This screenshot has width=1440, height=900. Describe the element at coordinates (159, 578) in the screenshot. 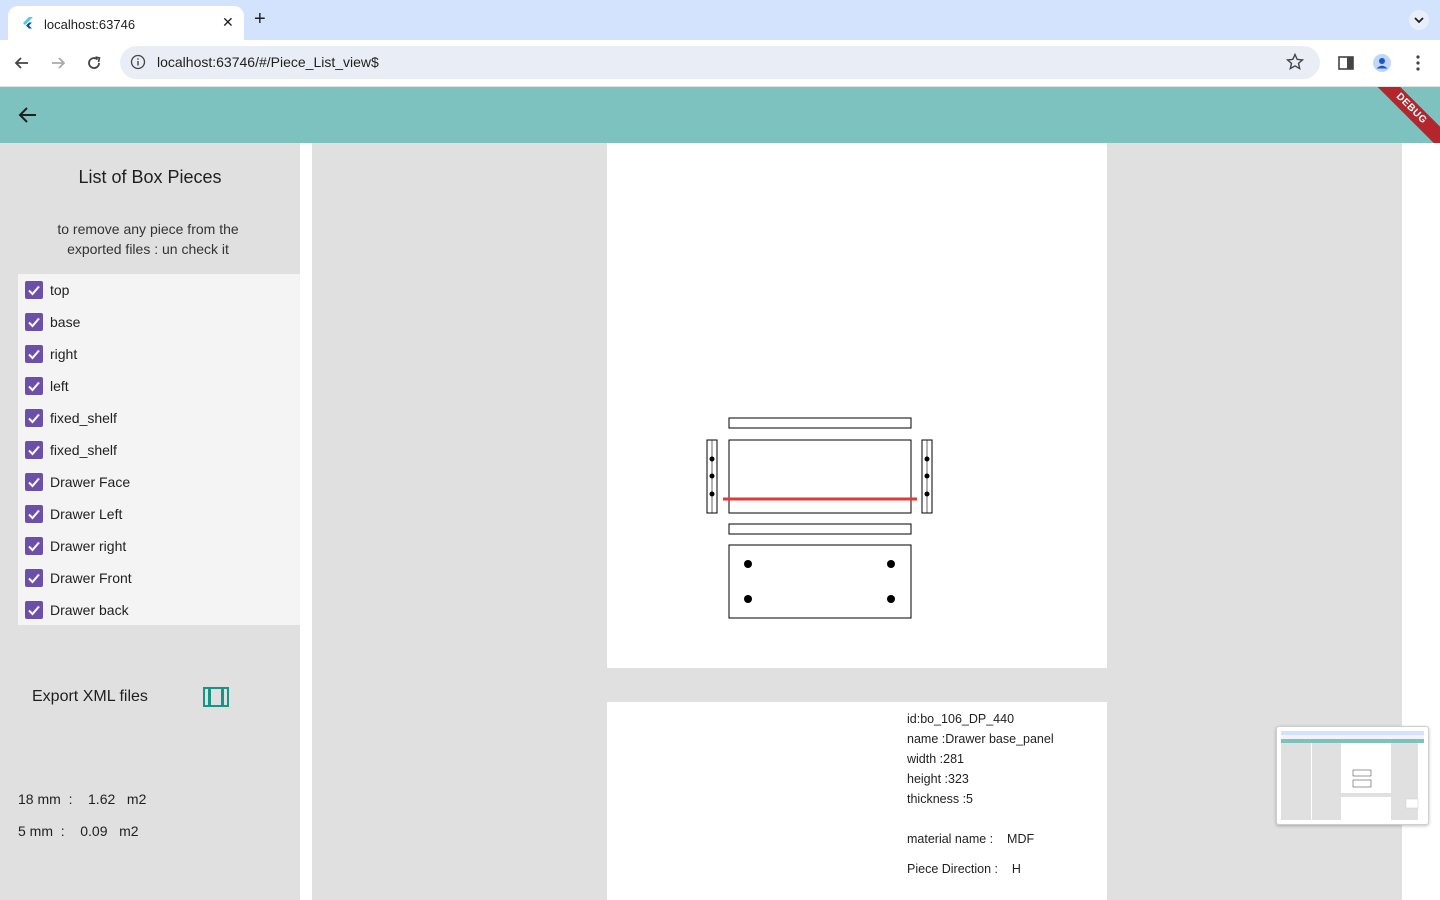

I see `piece-list-item: Drawer Front` at that location.